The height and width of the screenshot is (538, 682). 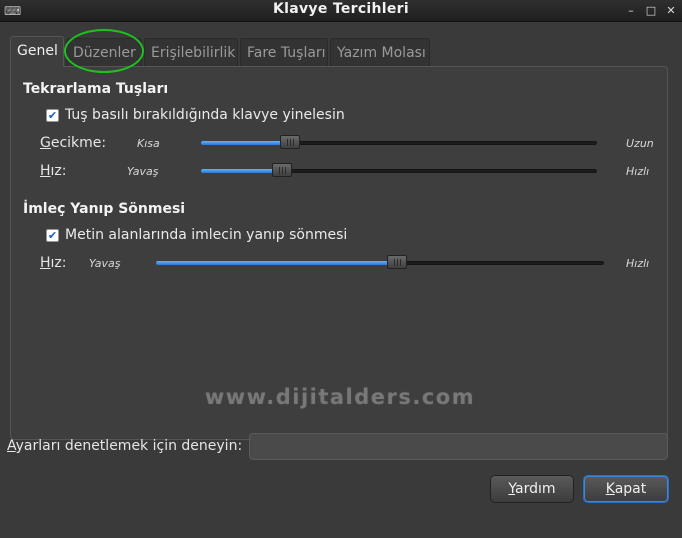 What do you see at coordinates (104, 52) in the screenshot?
I see `tab-duzenler: Düzenler` at bounding box center [104, 52].